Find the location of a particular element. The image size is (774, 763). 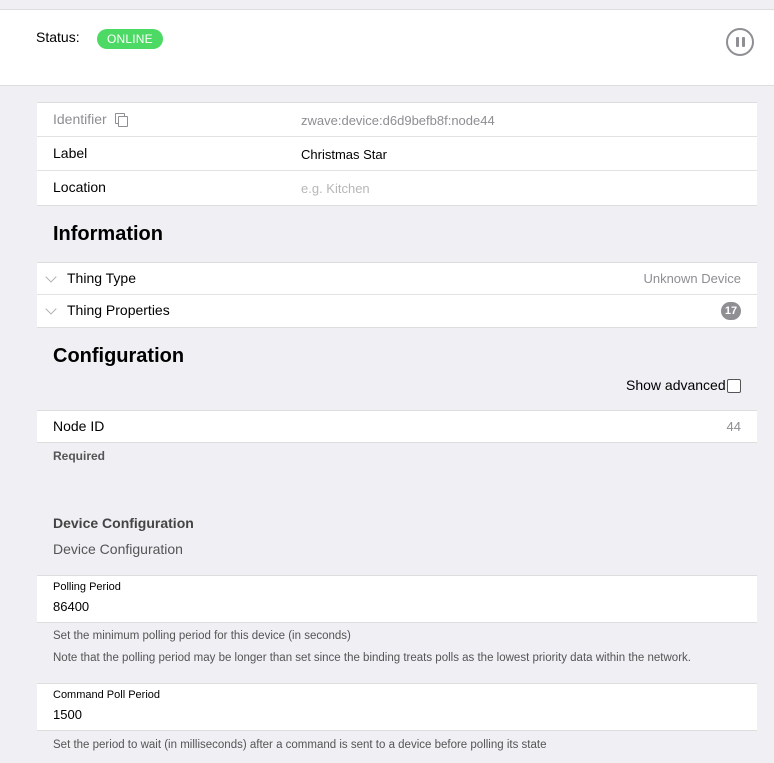

copy-icon is located at coordinates (121, 120).